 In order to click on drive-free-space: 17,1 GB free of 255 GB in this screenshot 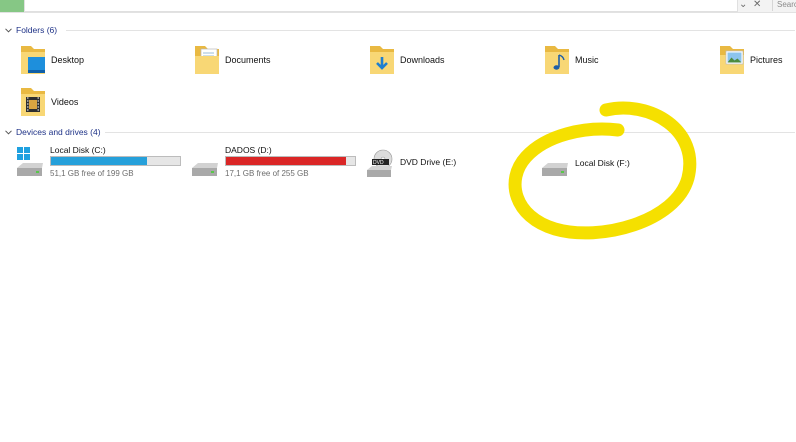, I will do `click(267, 173)`.